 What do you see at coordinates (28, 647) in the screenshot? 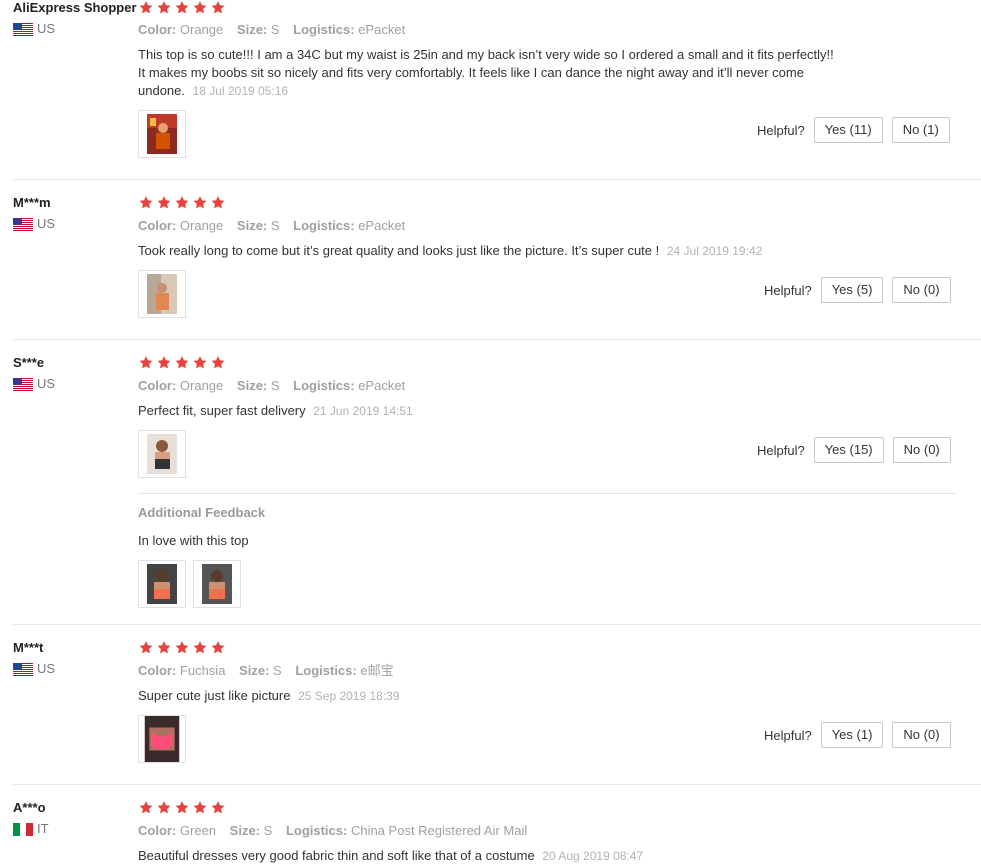
I see `reviewer-name: M***t` at bounding box center [28, 647].